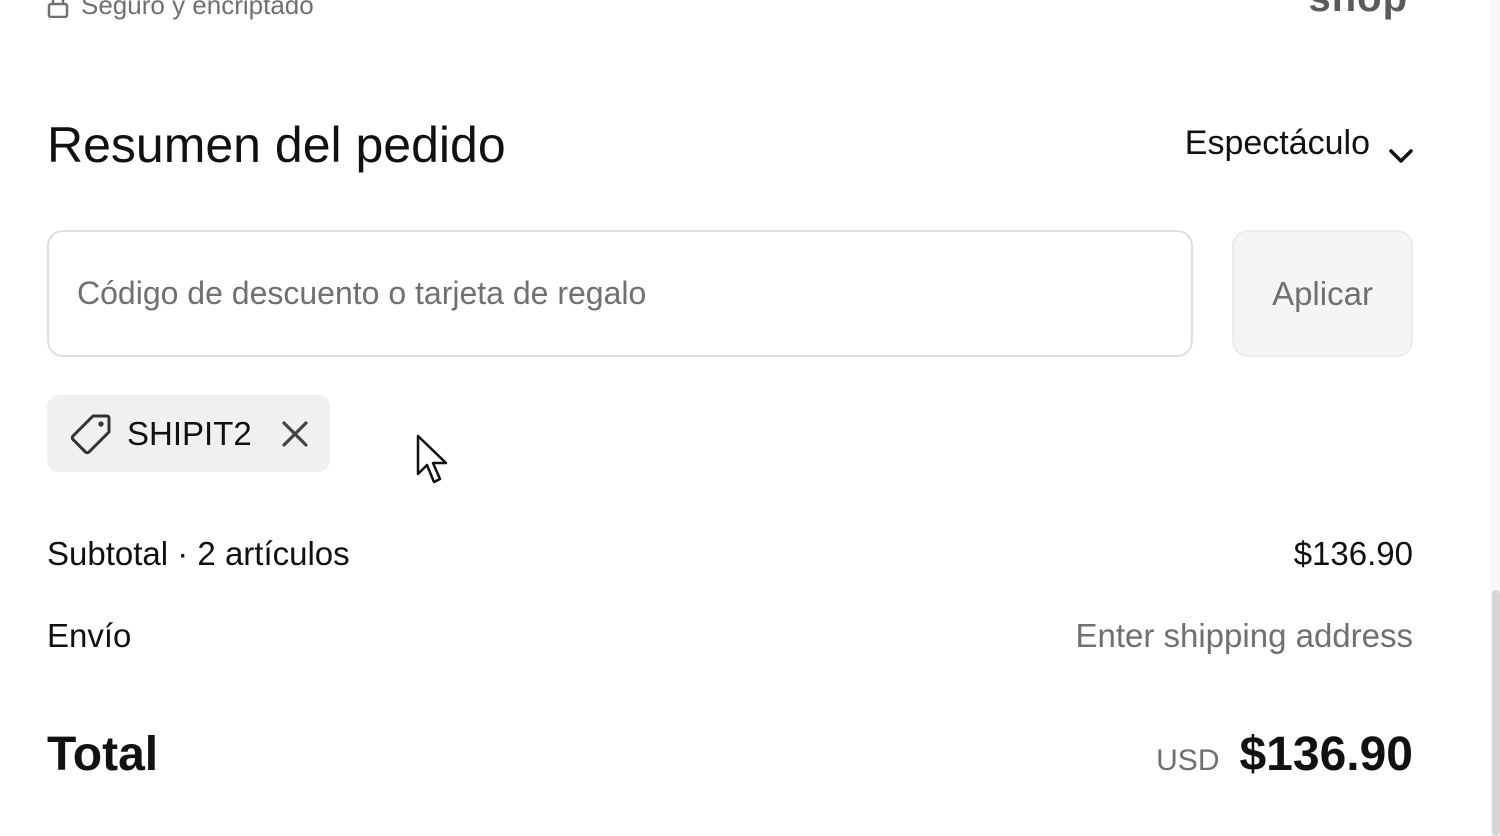 The width and height of the screenshot is (1500, 836). I want to click on lock-icon, so click(58, 9).